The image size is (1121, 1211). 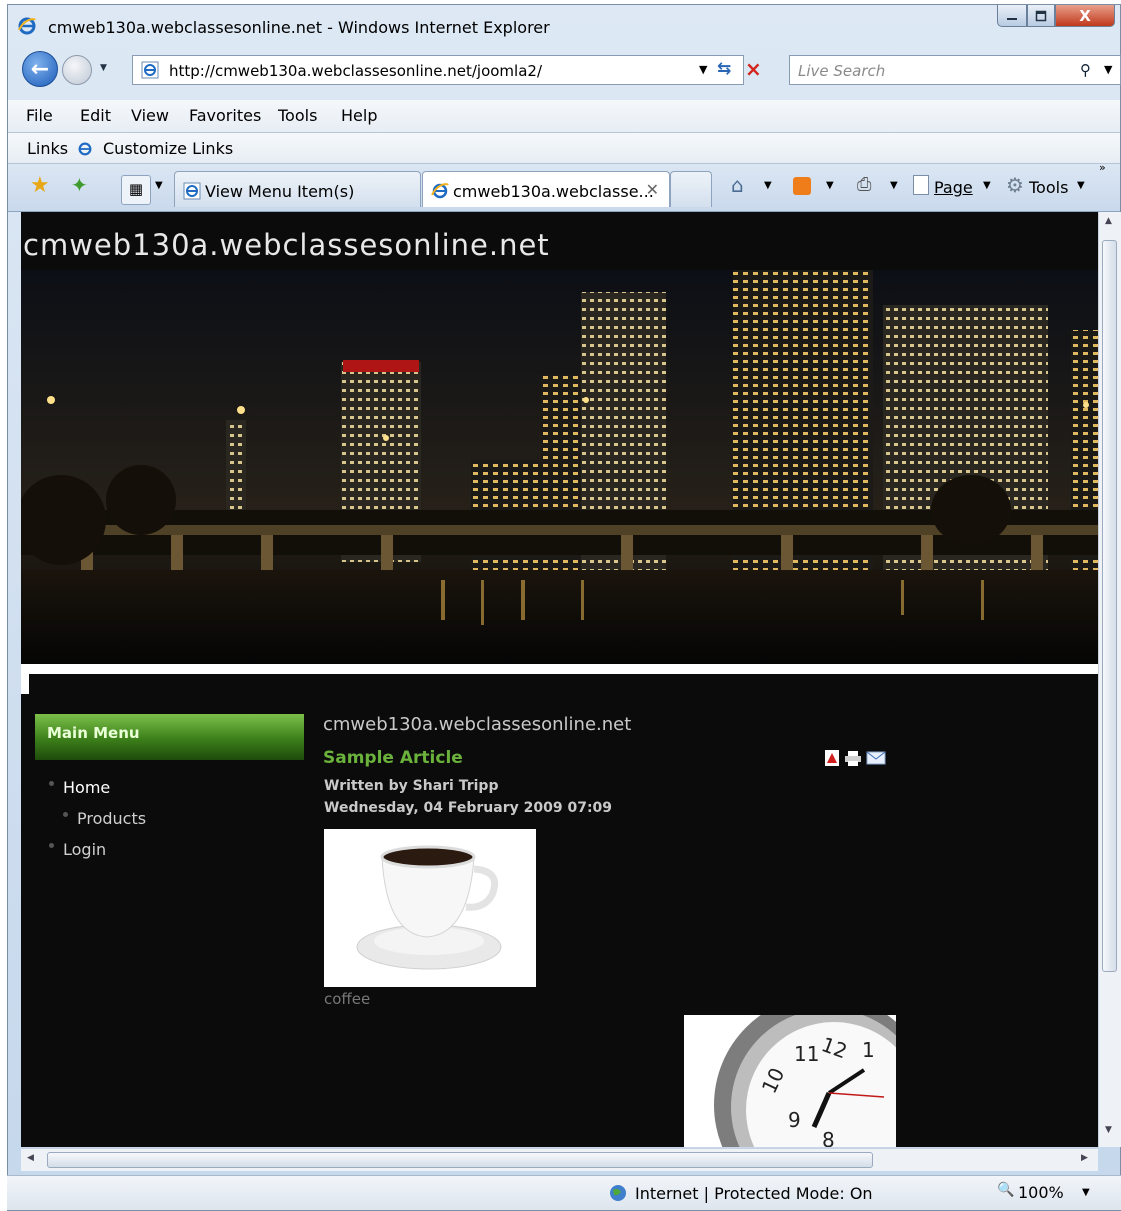 I want to click on ie-link-icon, so click(x=85, y=149).